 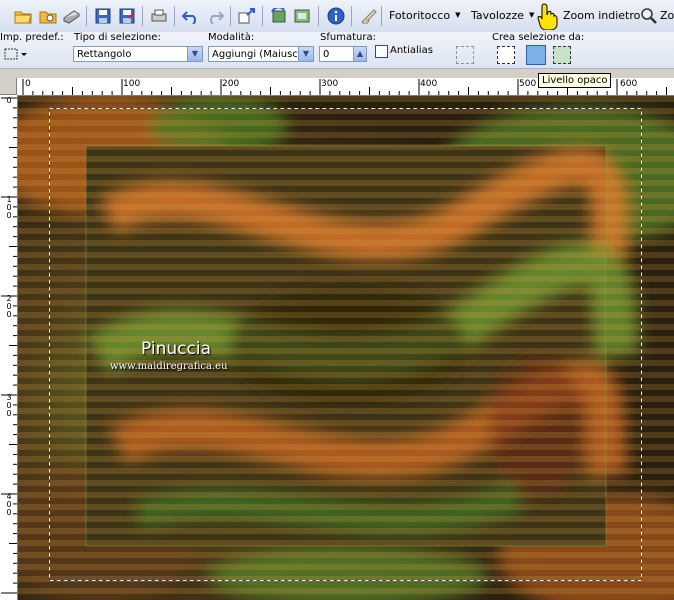 I want to click on vruler-label: 200, so click(x=9, y=306).